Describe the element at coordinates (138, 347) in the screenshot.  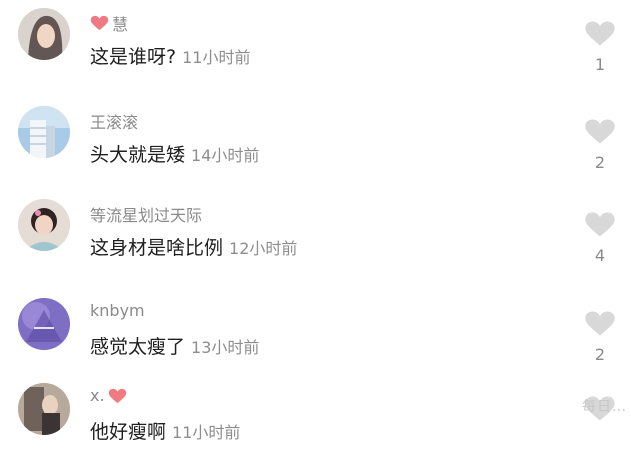
I see `comment-text: 感觉太瘦了` at that location.